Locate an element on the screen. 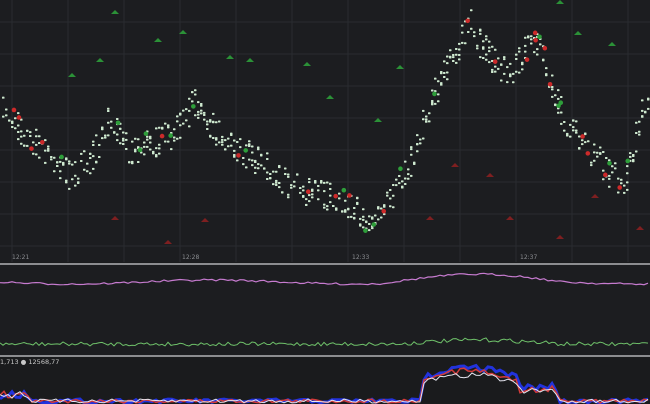 This screenshot has width=650, height=404. volume-pane is located at coordinates (325, 380).